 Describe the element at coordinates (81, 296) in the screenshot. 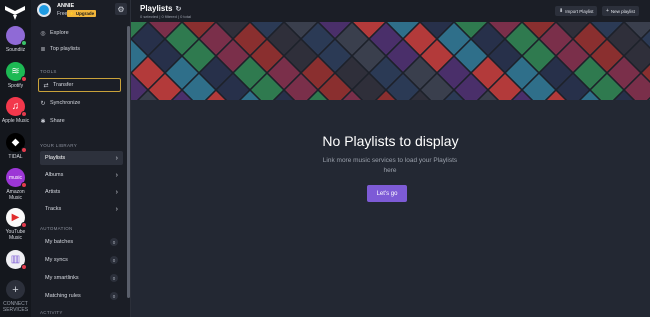

I see `automation-item: Matching rules 0` at that location.